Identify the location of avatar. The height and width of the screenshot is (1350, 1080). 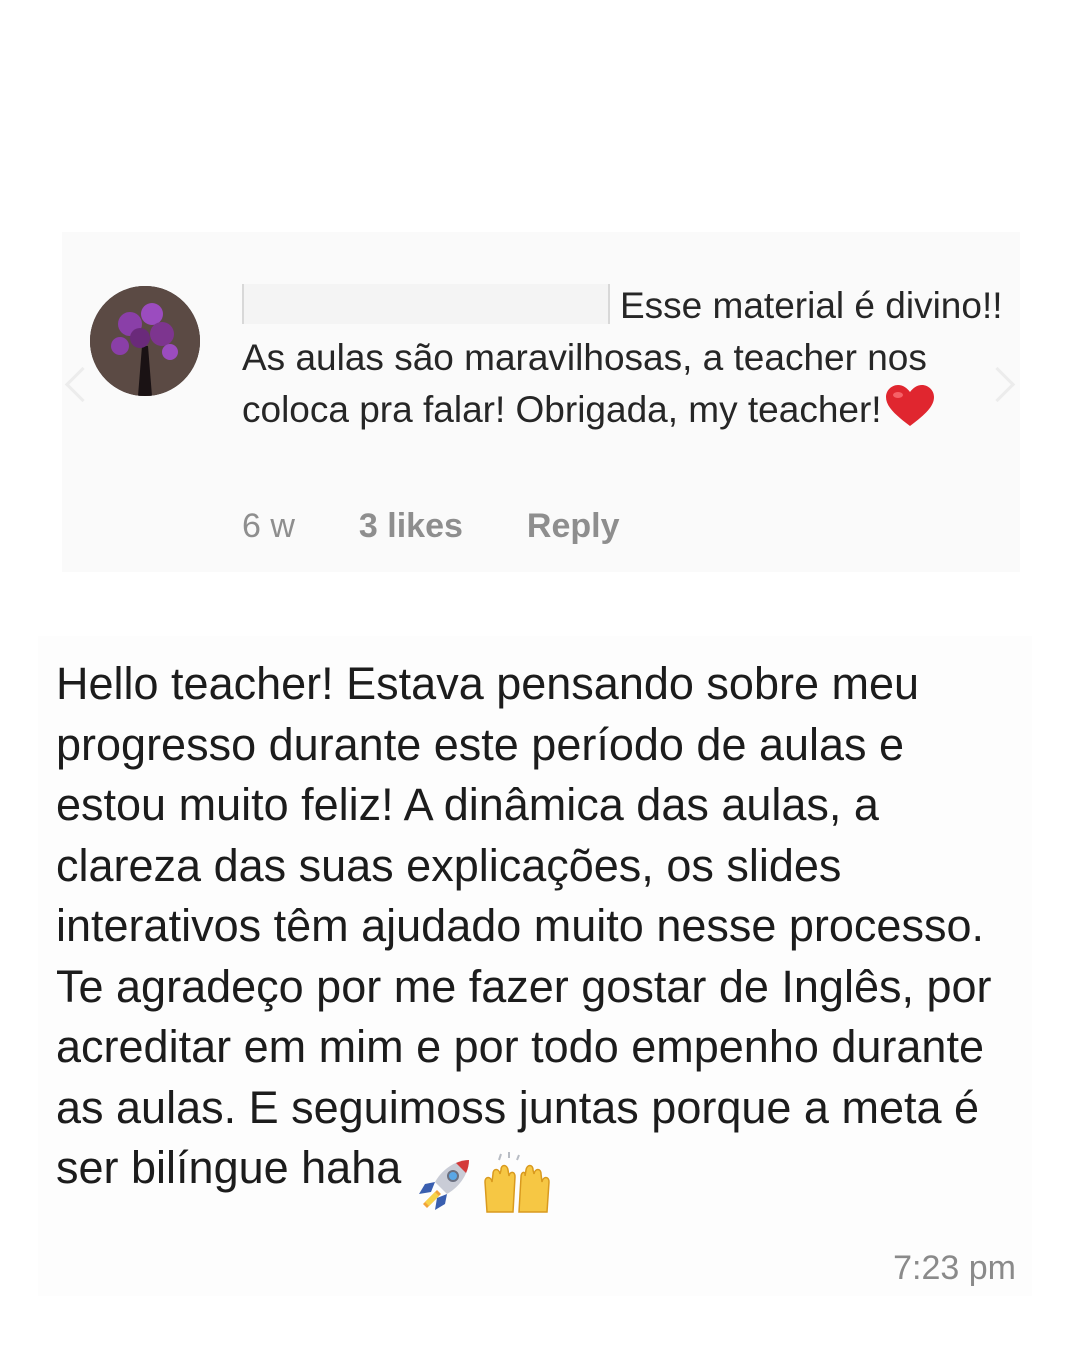
(145, 341).